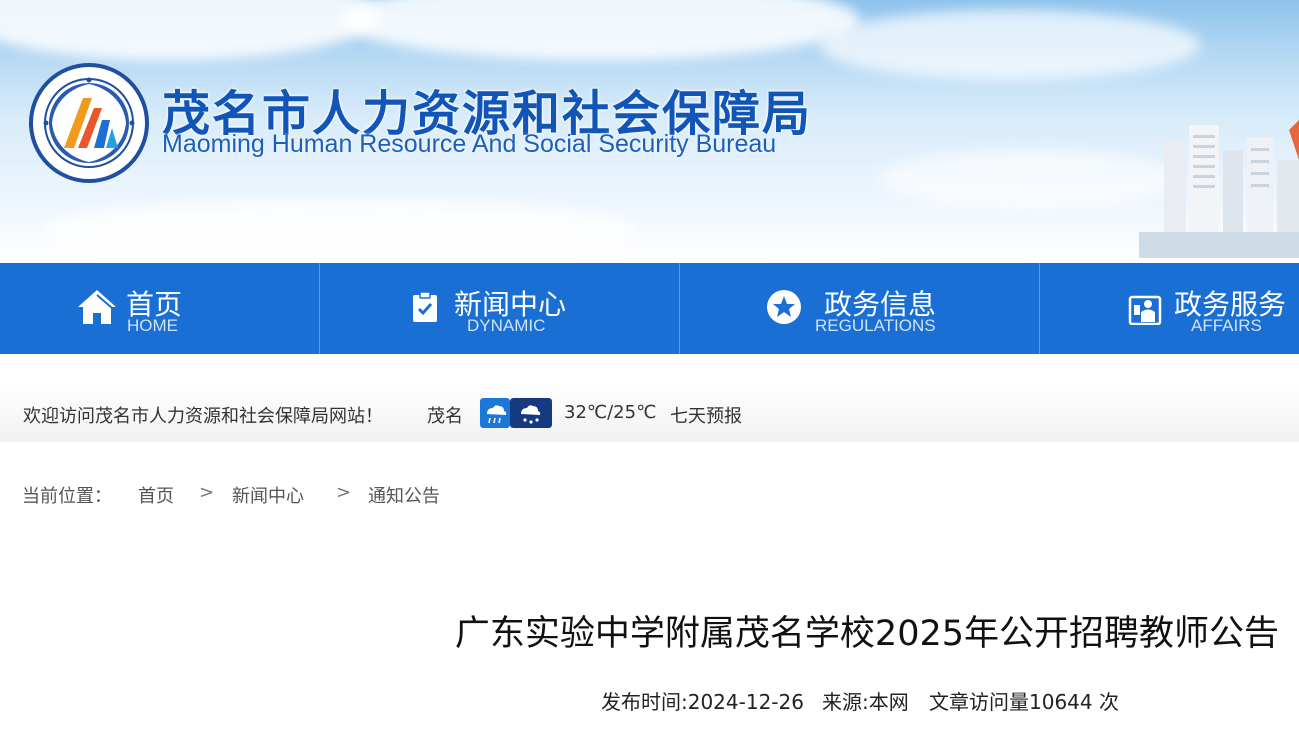  I want to click on nav-item-news: 新闻中心 DYNAMIC, so click(500, 308).